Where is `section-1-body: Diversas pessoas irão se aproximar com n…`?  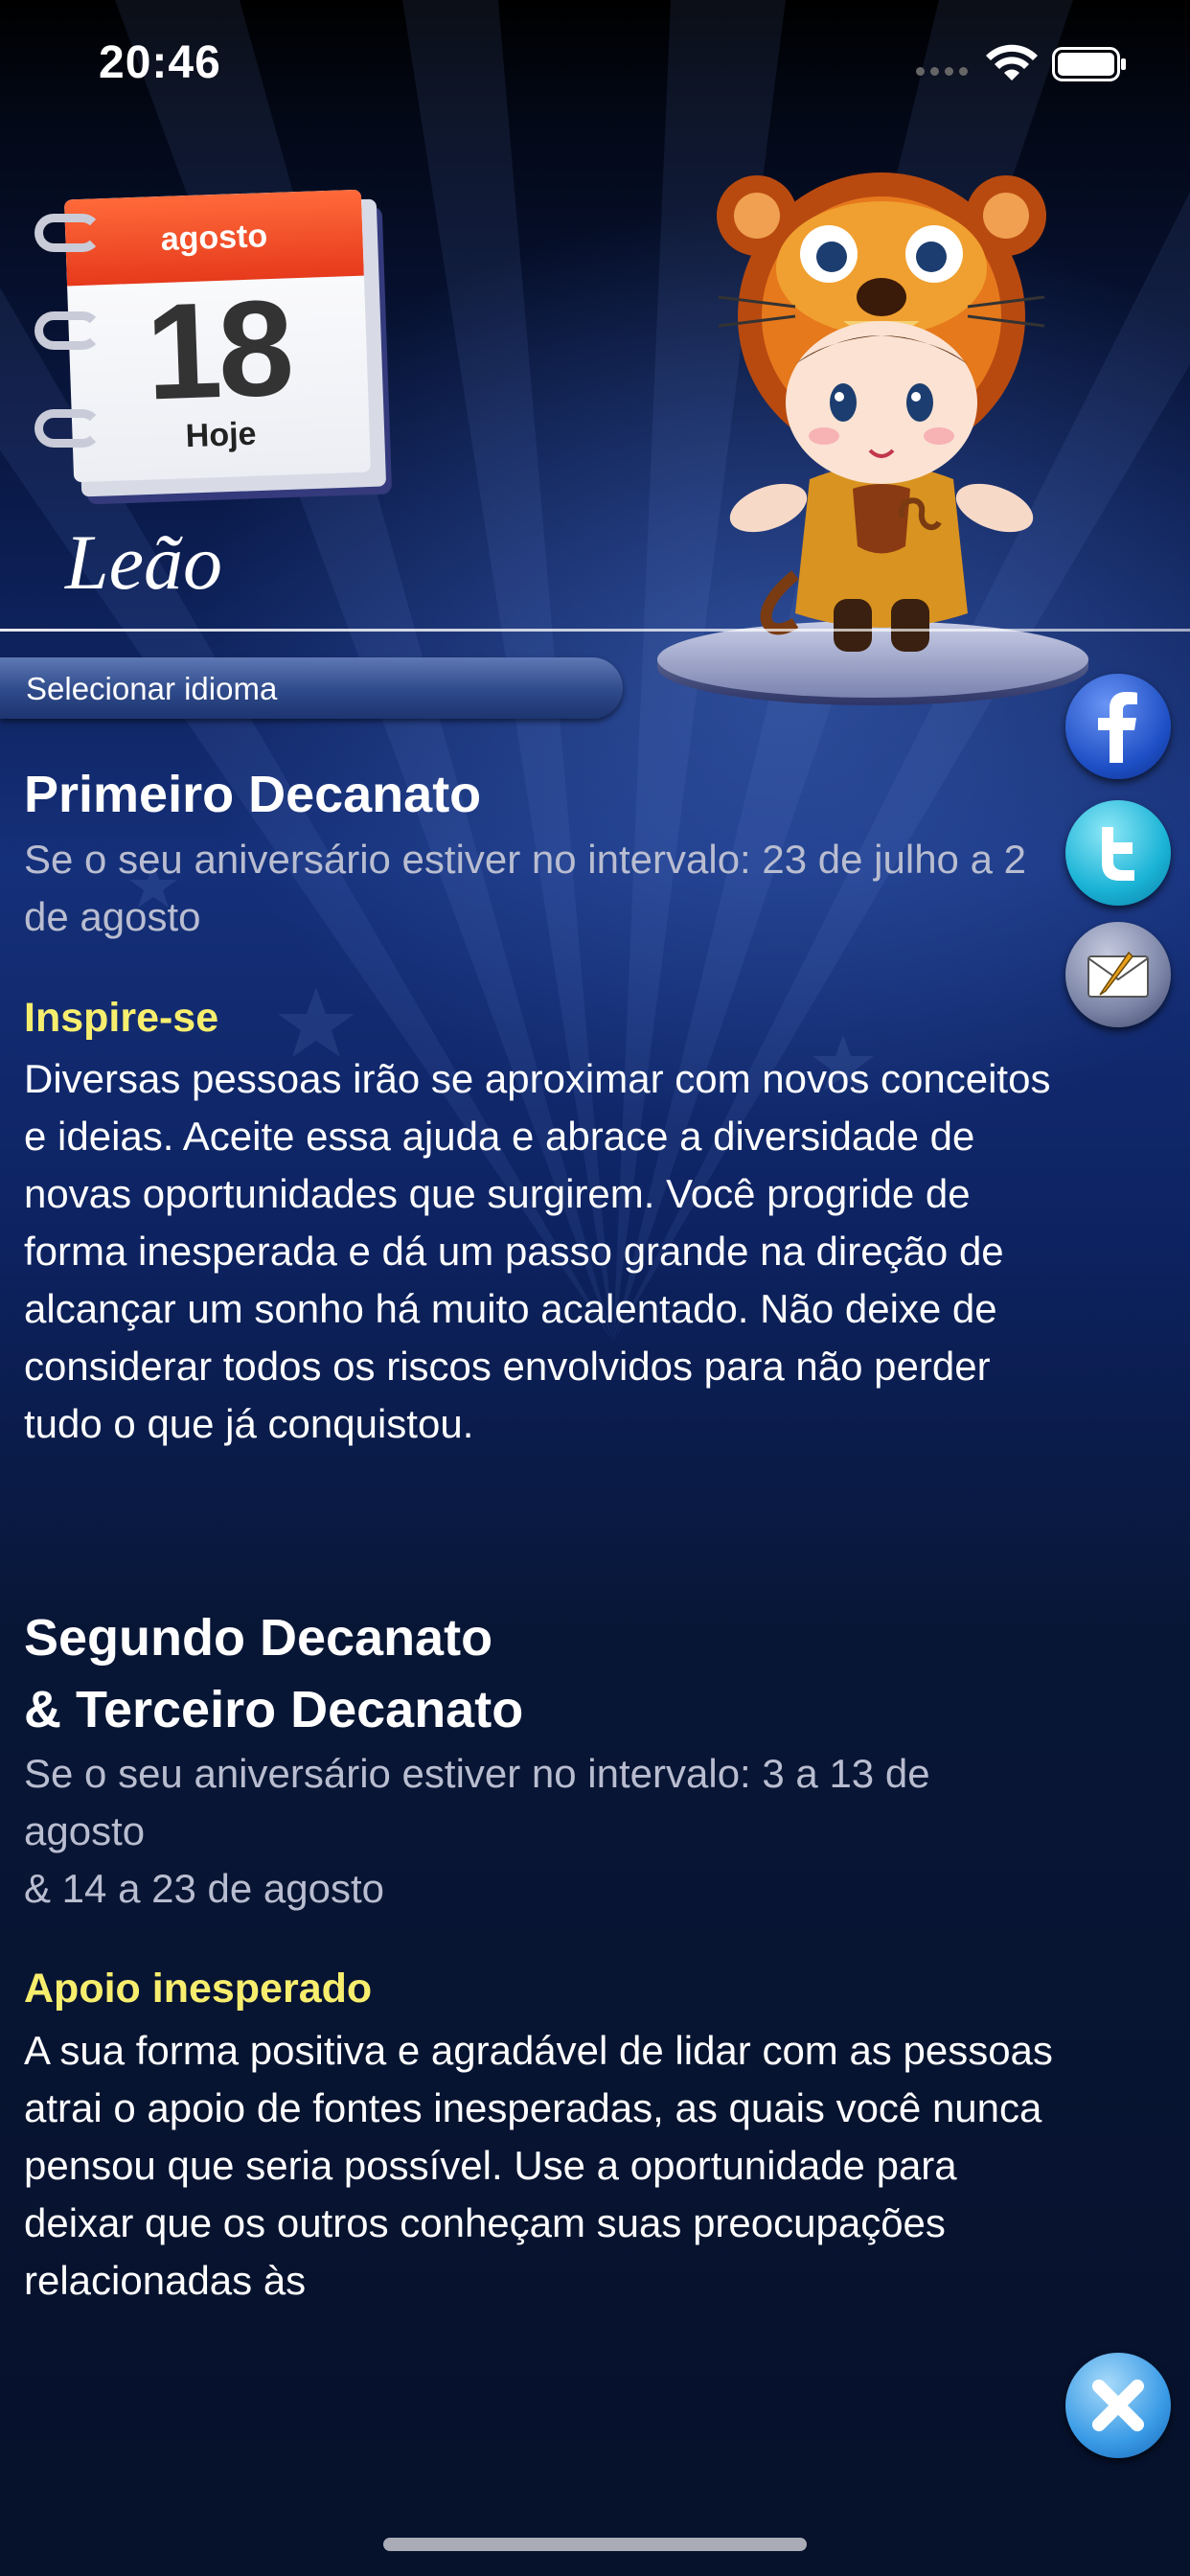
section-1-body: Diversas pessoas irão se aproximar com n… is located at coordinates (538, 1251).